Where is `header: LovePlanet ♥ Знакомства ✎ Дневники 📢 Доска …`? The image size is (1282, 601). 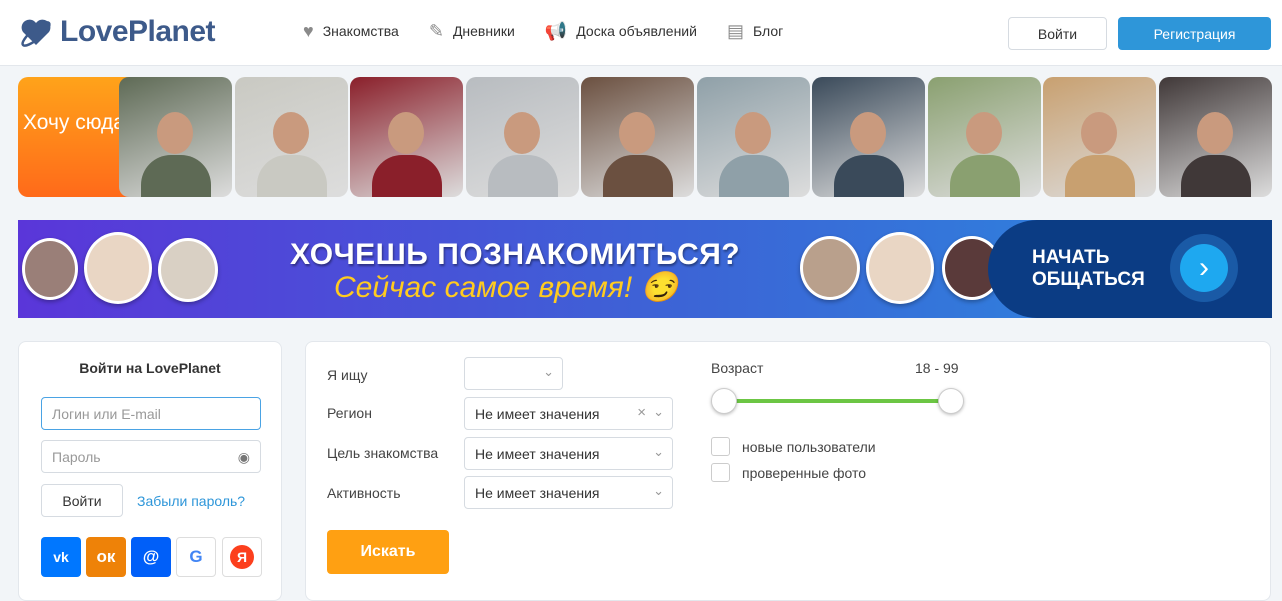 header: LovePlanet ♥ Знакомства ✎ Дневники 📢 Доска … is located at coordinates (641, 33).